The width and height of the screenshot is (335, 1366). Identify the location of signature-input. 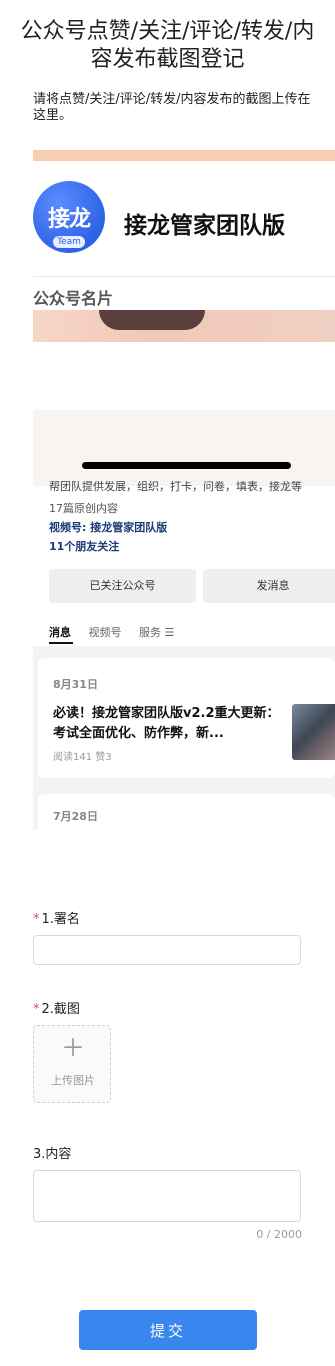
(167, 950).